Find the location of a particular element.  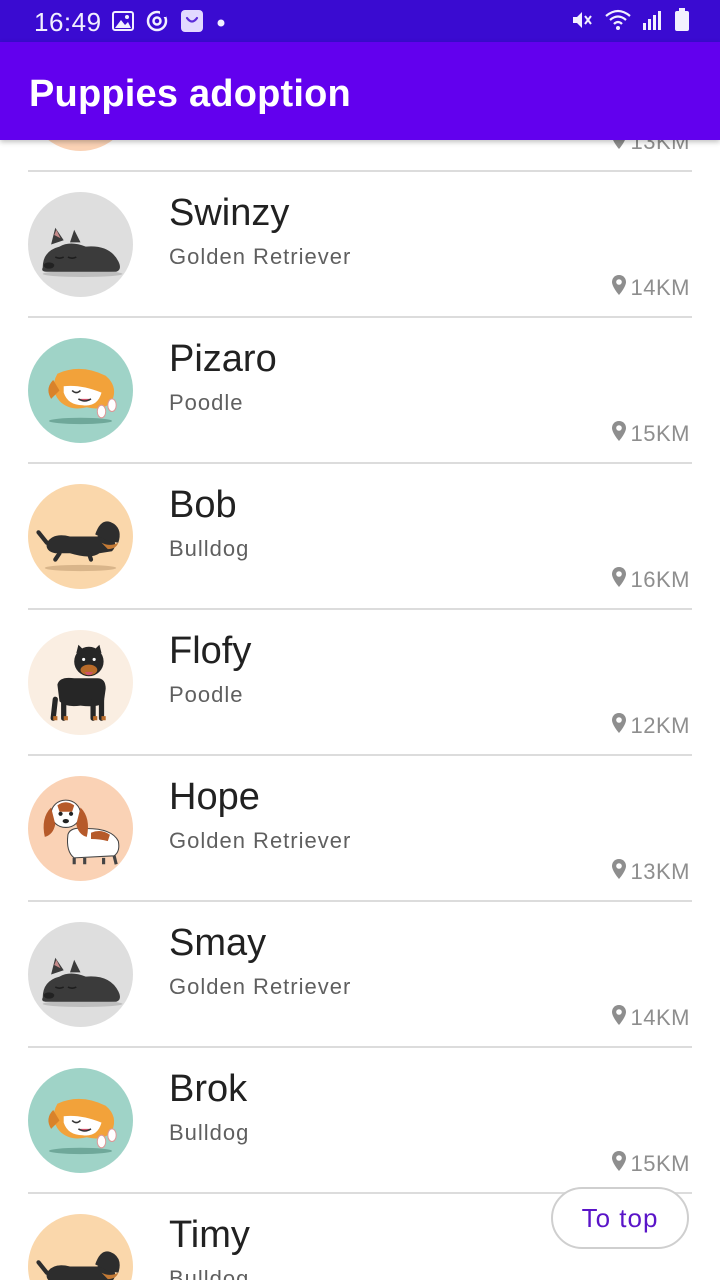

puppy-name: Swinzy is located at coordinates (229, 213).